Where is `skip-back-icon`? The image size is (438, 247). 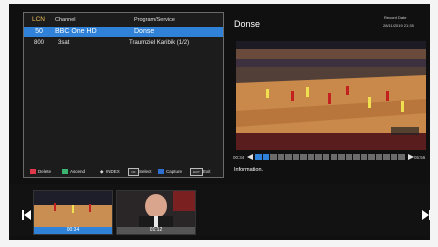 skip-back-icon is located at coordinates (26, 215).